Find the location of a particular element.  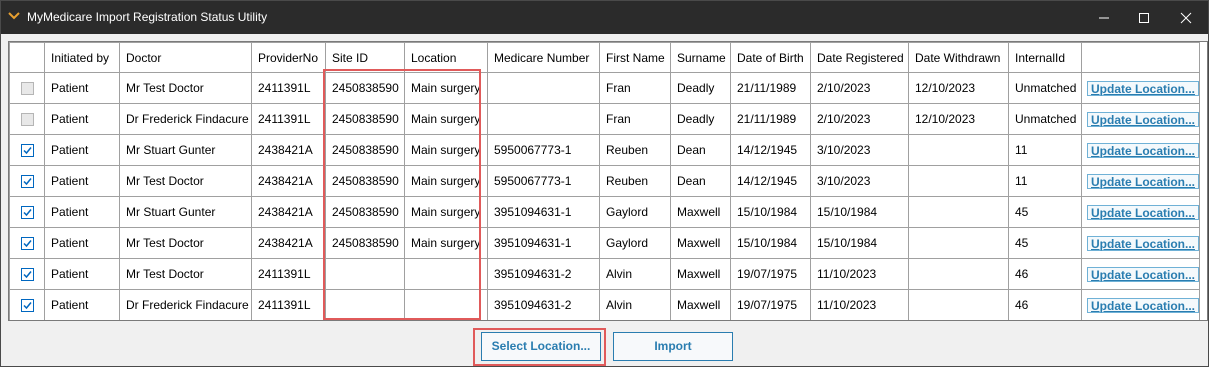

cell-date-registered: 11/10/2023 is located at coordinates (859, 274).